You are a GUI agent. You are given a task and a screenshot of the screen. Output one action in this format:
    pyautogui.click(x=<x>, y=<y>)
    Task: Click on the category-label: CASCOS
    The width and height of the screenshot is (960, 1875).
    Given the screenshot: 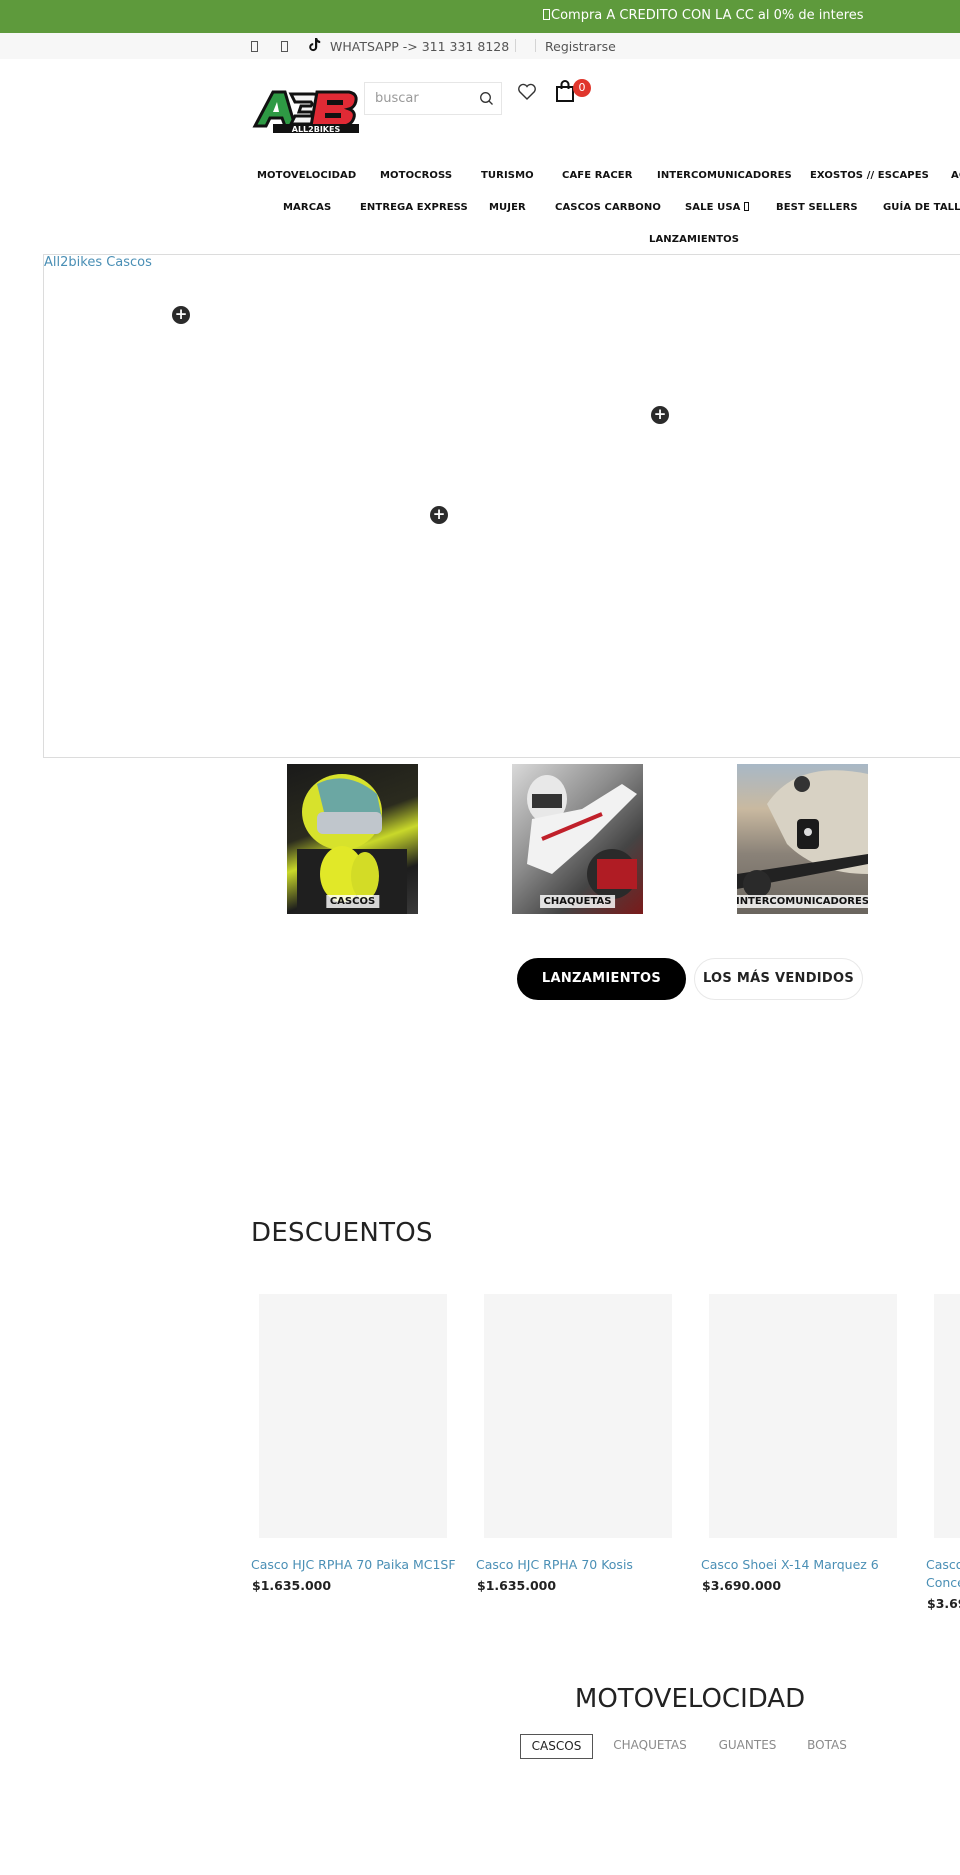 What is the action you would take?
    pyautogui.click(x=352, y=901)
    